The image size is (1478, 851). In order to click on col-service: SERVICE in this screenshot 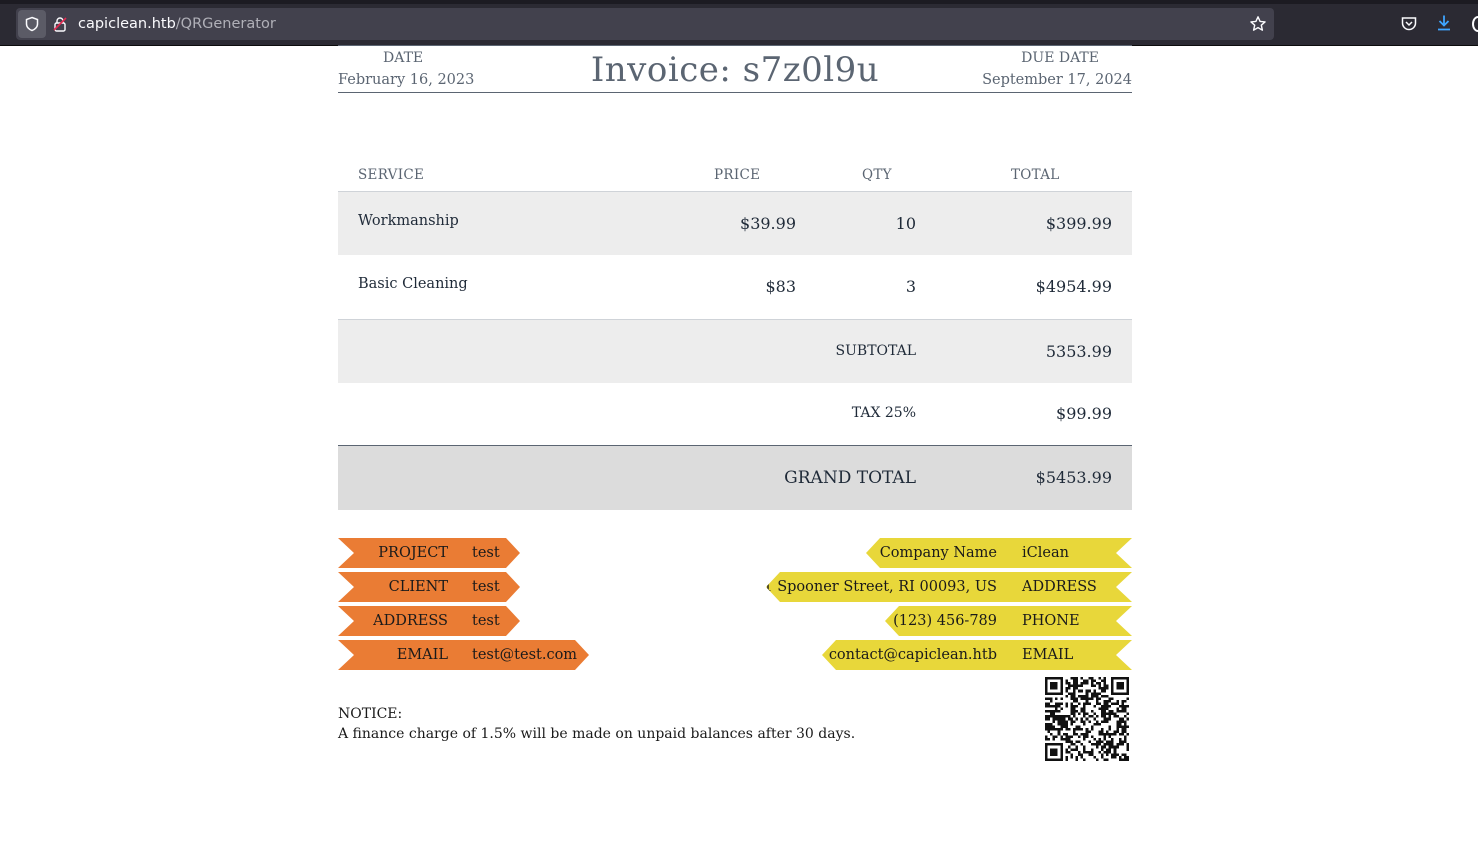, I will do `click(391, 175)`.